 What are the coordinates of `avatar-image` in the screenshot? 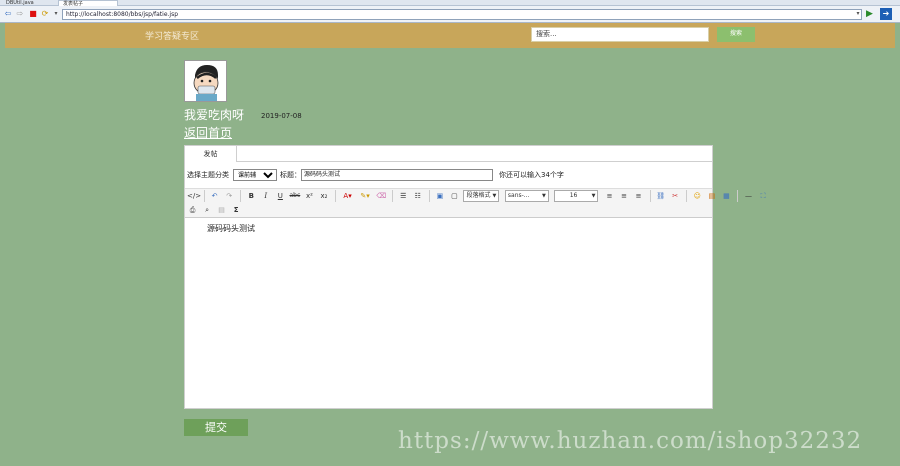 It's located at (205, 81).